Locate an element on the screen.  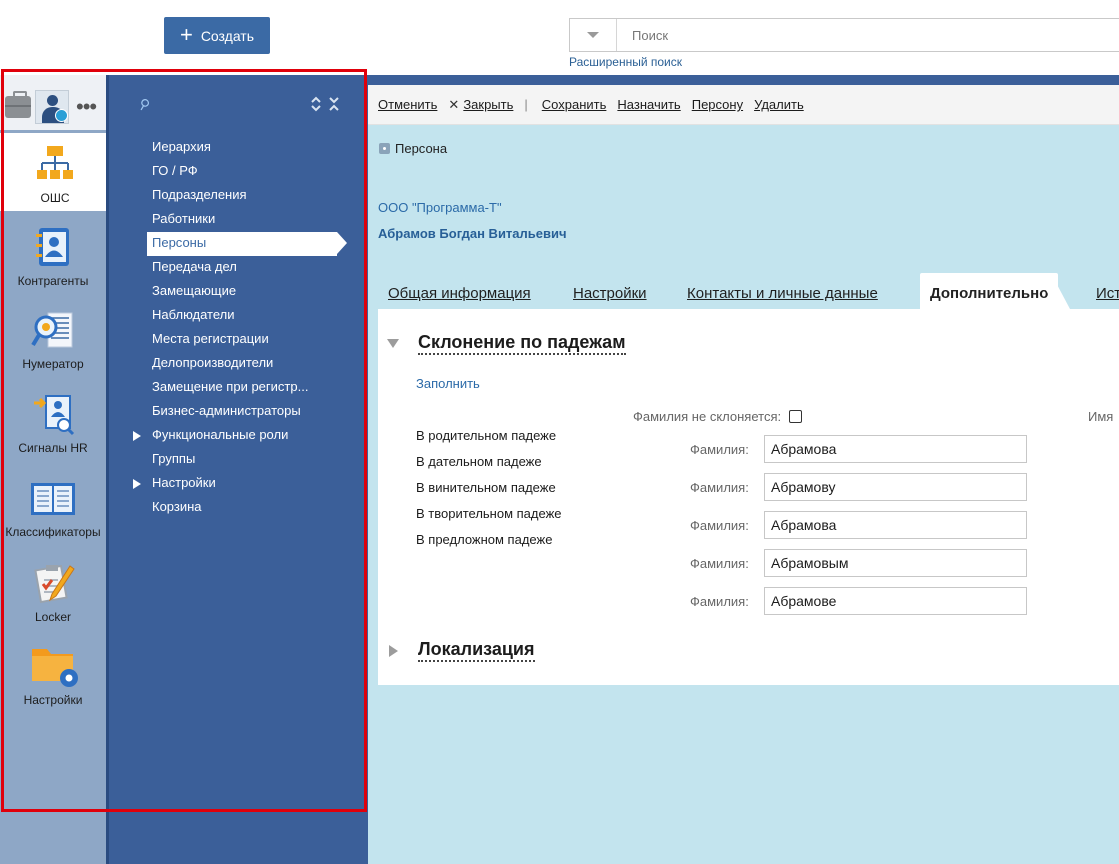
app-item-ohs: ОШС is located at coordinates (55, 172).